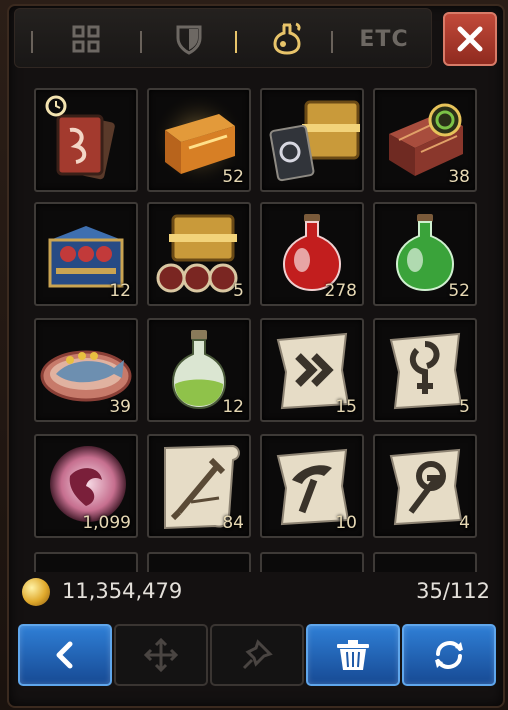 Image resolution: width=508 pixels, height=710 pixels. I want to click on refresh-button, so click(449, 655).